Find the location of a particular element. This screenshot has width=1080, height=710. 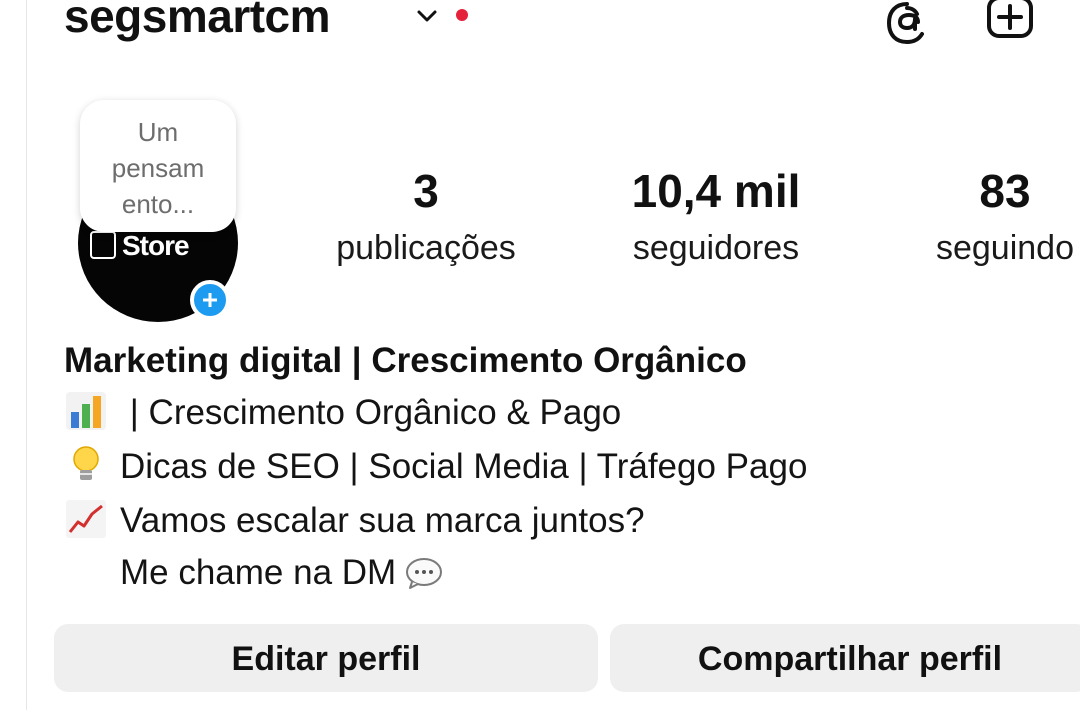

new-post-icon is located at coordinates (1010, 20).